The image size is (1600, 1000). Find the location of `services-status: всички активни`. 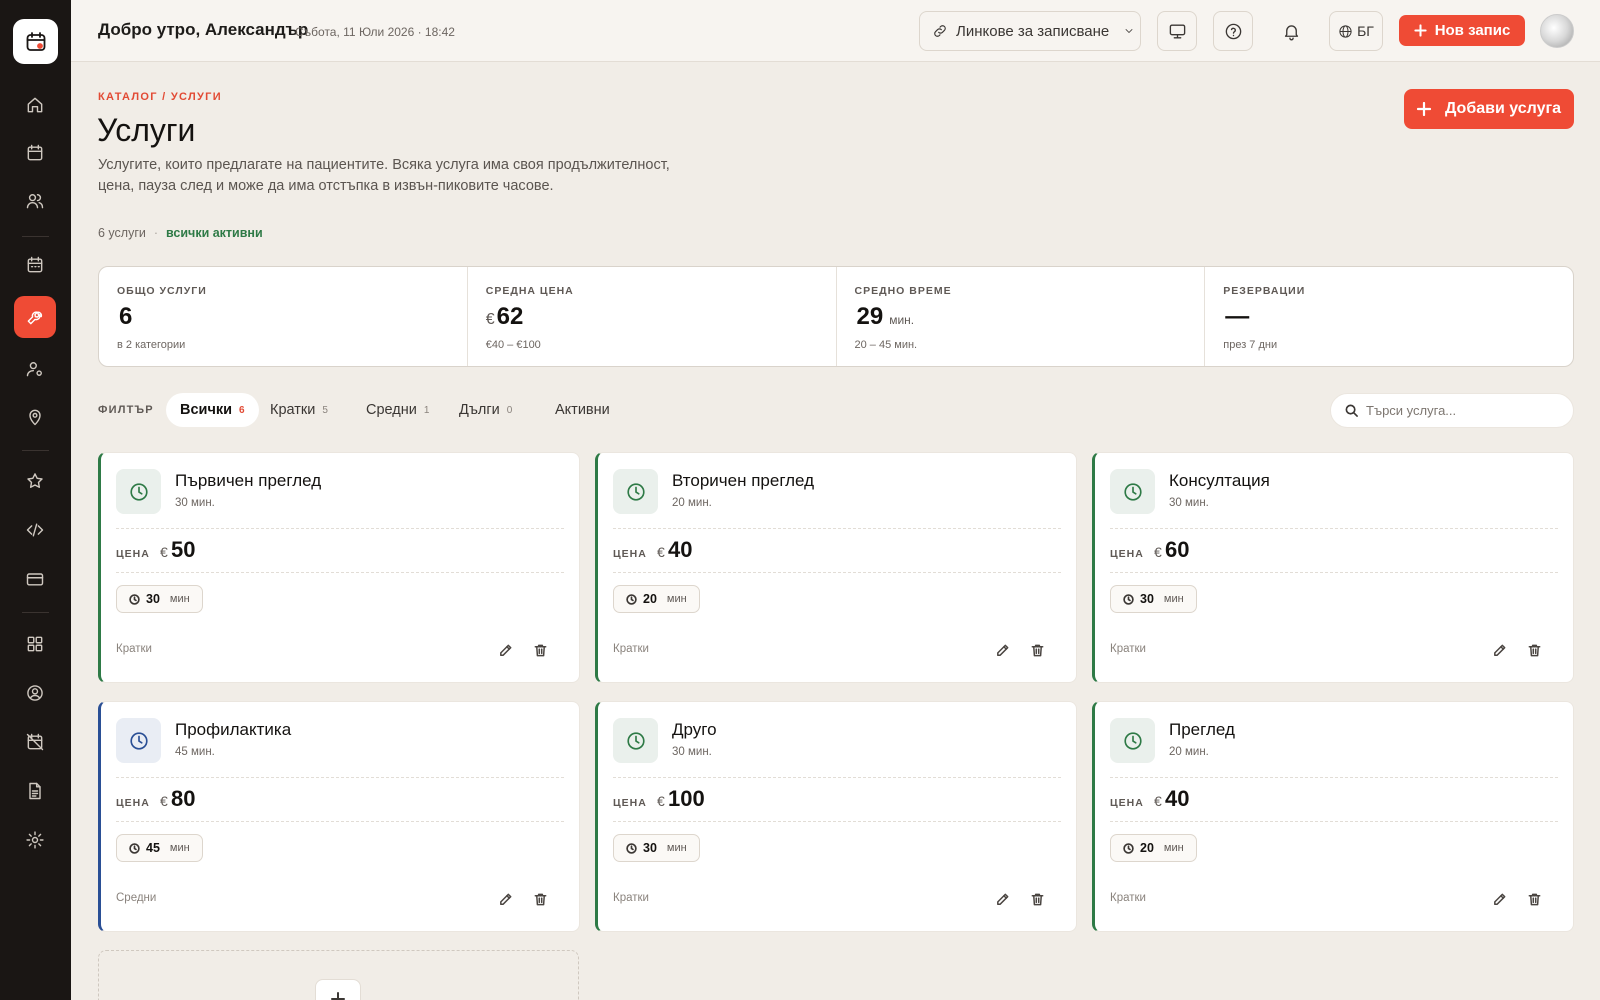

services-status: всички активни is located at coordinates (214, 233).